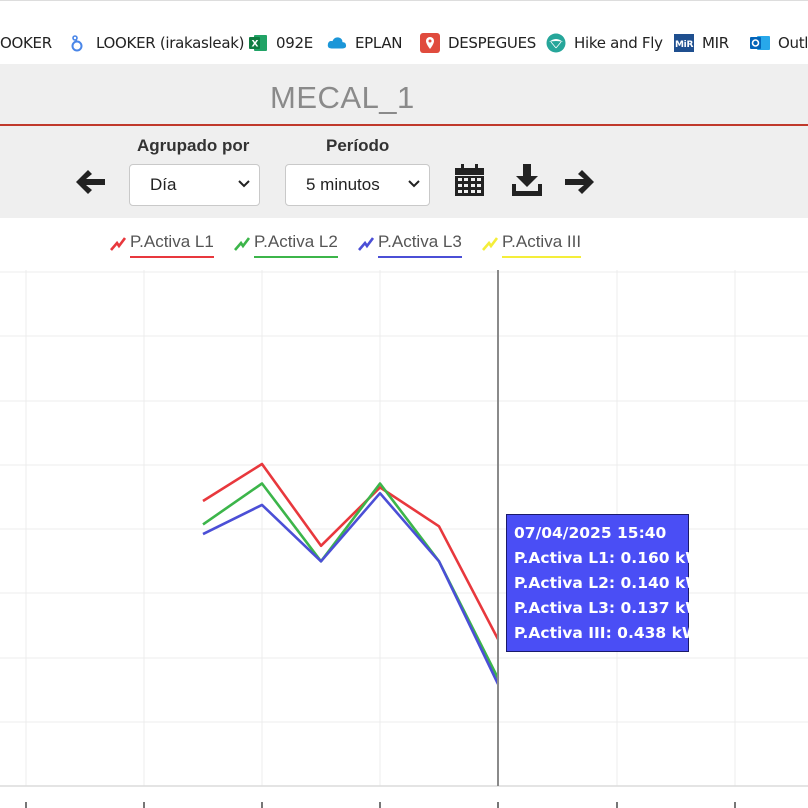 This screenshot has height=808, width=808. What do you see at coordinates (608, 558) in the screenshot?
I see `tooltip-l1: P.Activa L1: 0.160 kW` at bounding box center [608, 558].